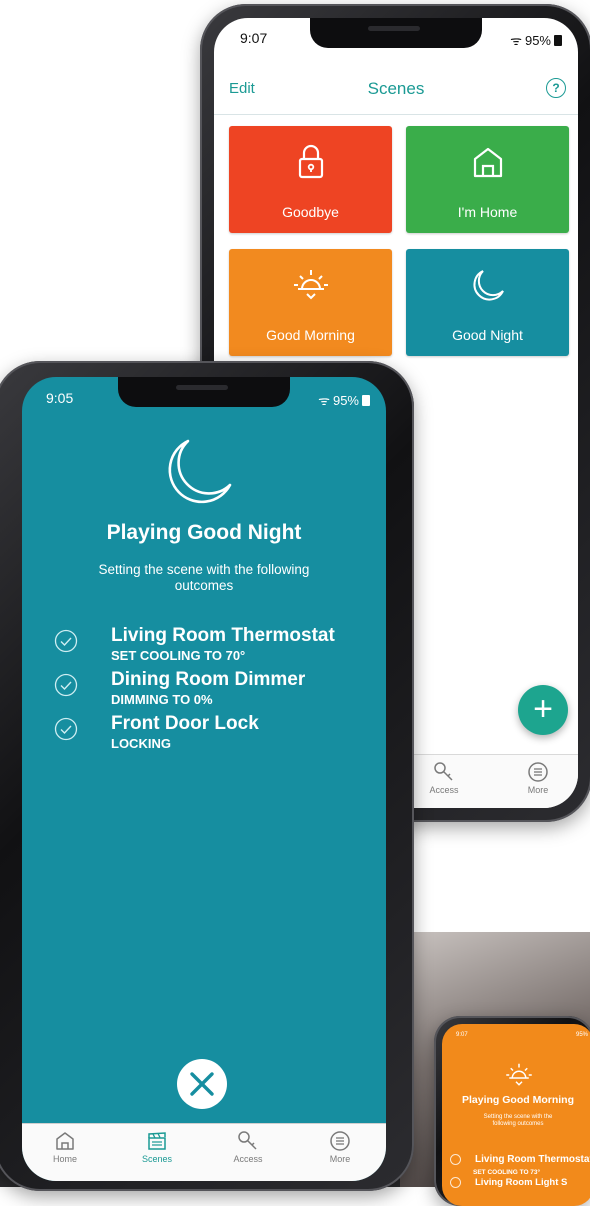 This screenshot has height=1206, width=590. What do you see at coordinates (518, 1100) in the screenshot?
I see `mini-title: Playing Good Morning` at bounding box center [518, 1100].